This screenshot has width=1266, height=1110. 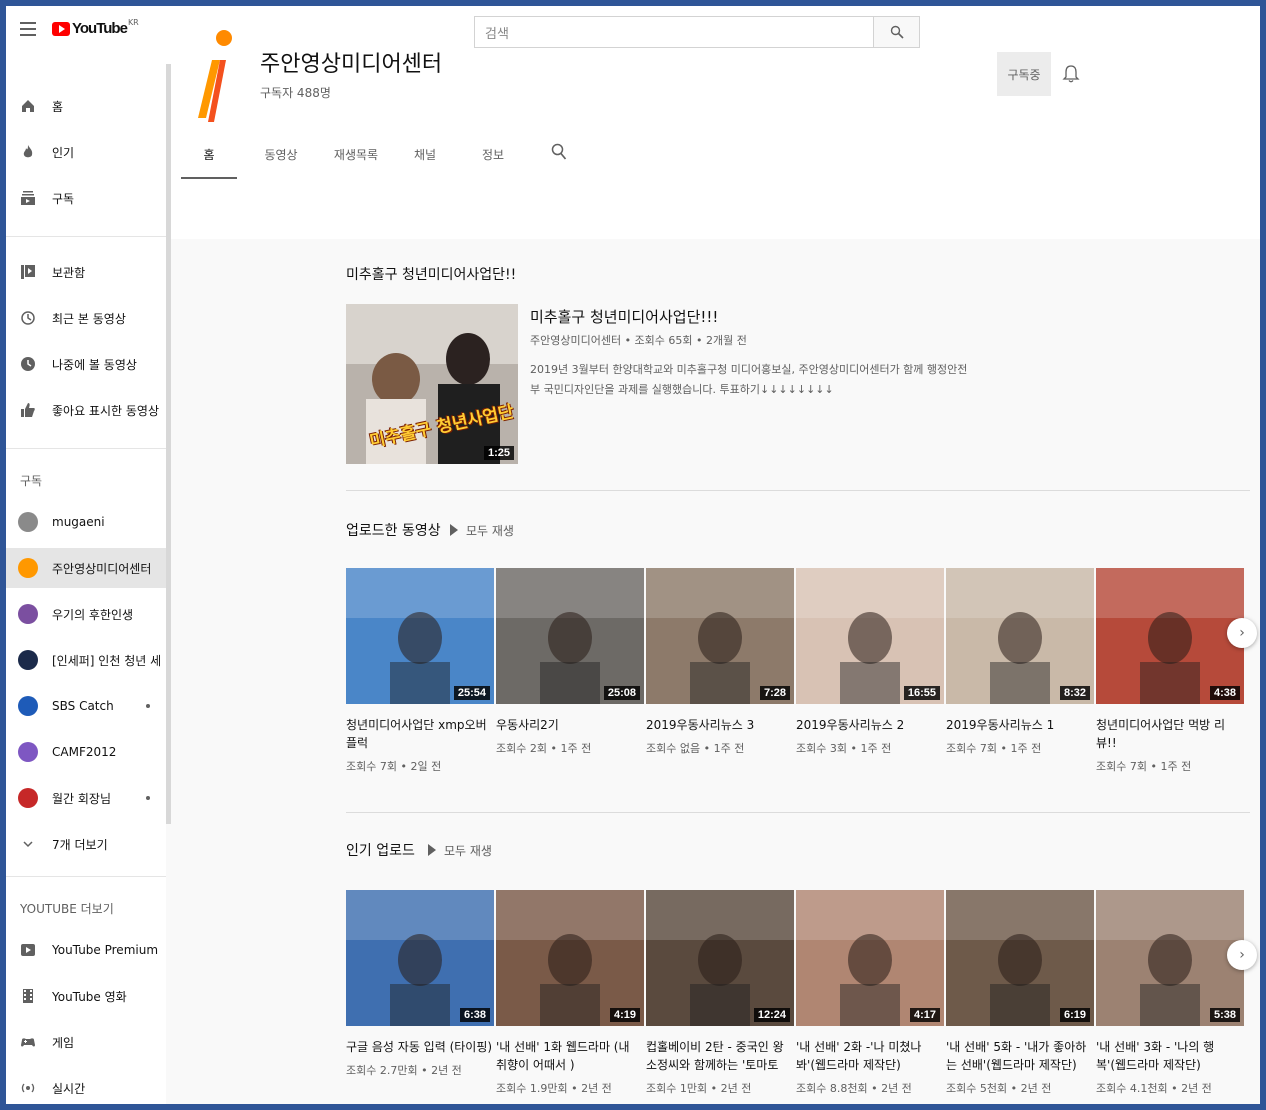 I want to click on channel-name: 주안영상미디어센터, so click(x=351, y=64).